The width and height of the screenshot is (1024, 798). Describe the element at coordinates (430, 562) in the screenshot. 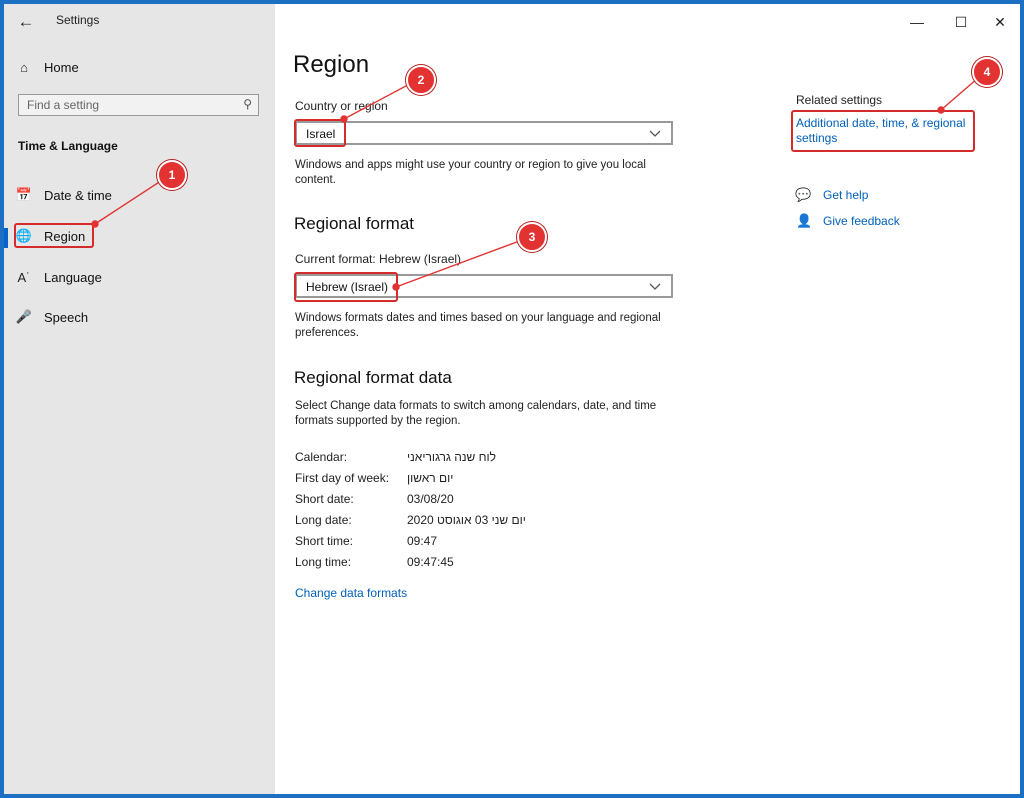

I see `data-value: 09:47:45` at that location.